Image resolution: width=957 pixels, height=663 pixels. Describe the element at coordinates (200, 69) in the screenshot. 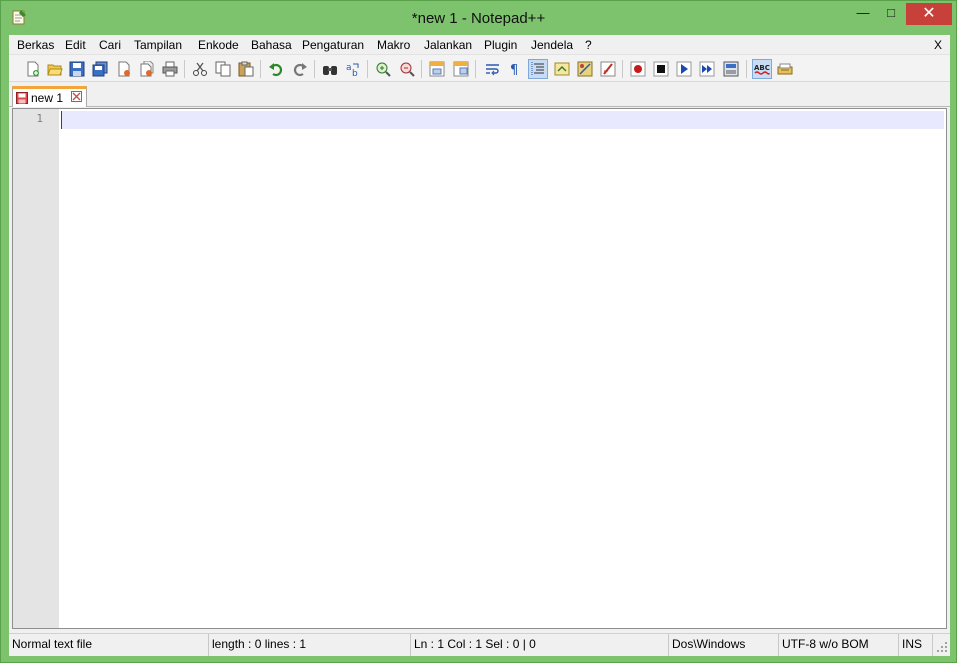

I see `cut-icon` at that location.